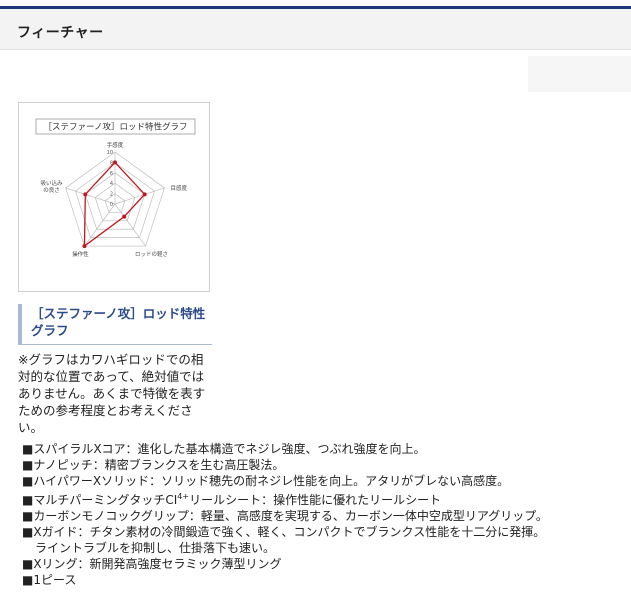 This screenshot has width=631, height=593. What do you see at coordinates (52, 186) in the screenshot?
I see `axis-label-absorption: 吸い込みの良さ` at bounding box center [52, 186].